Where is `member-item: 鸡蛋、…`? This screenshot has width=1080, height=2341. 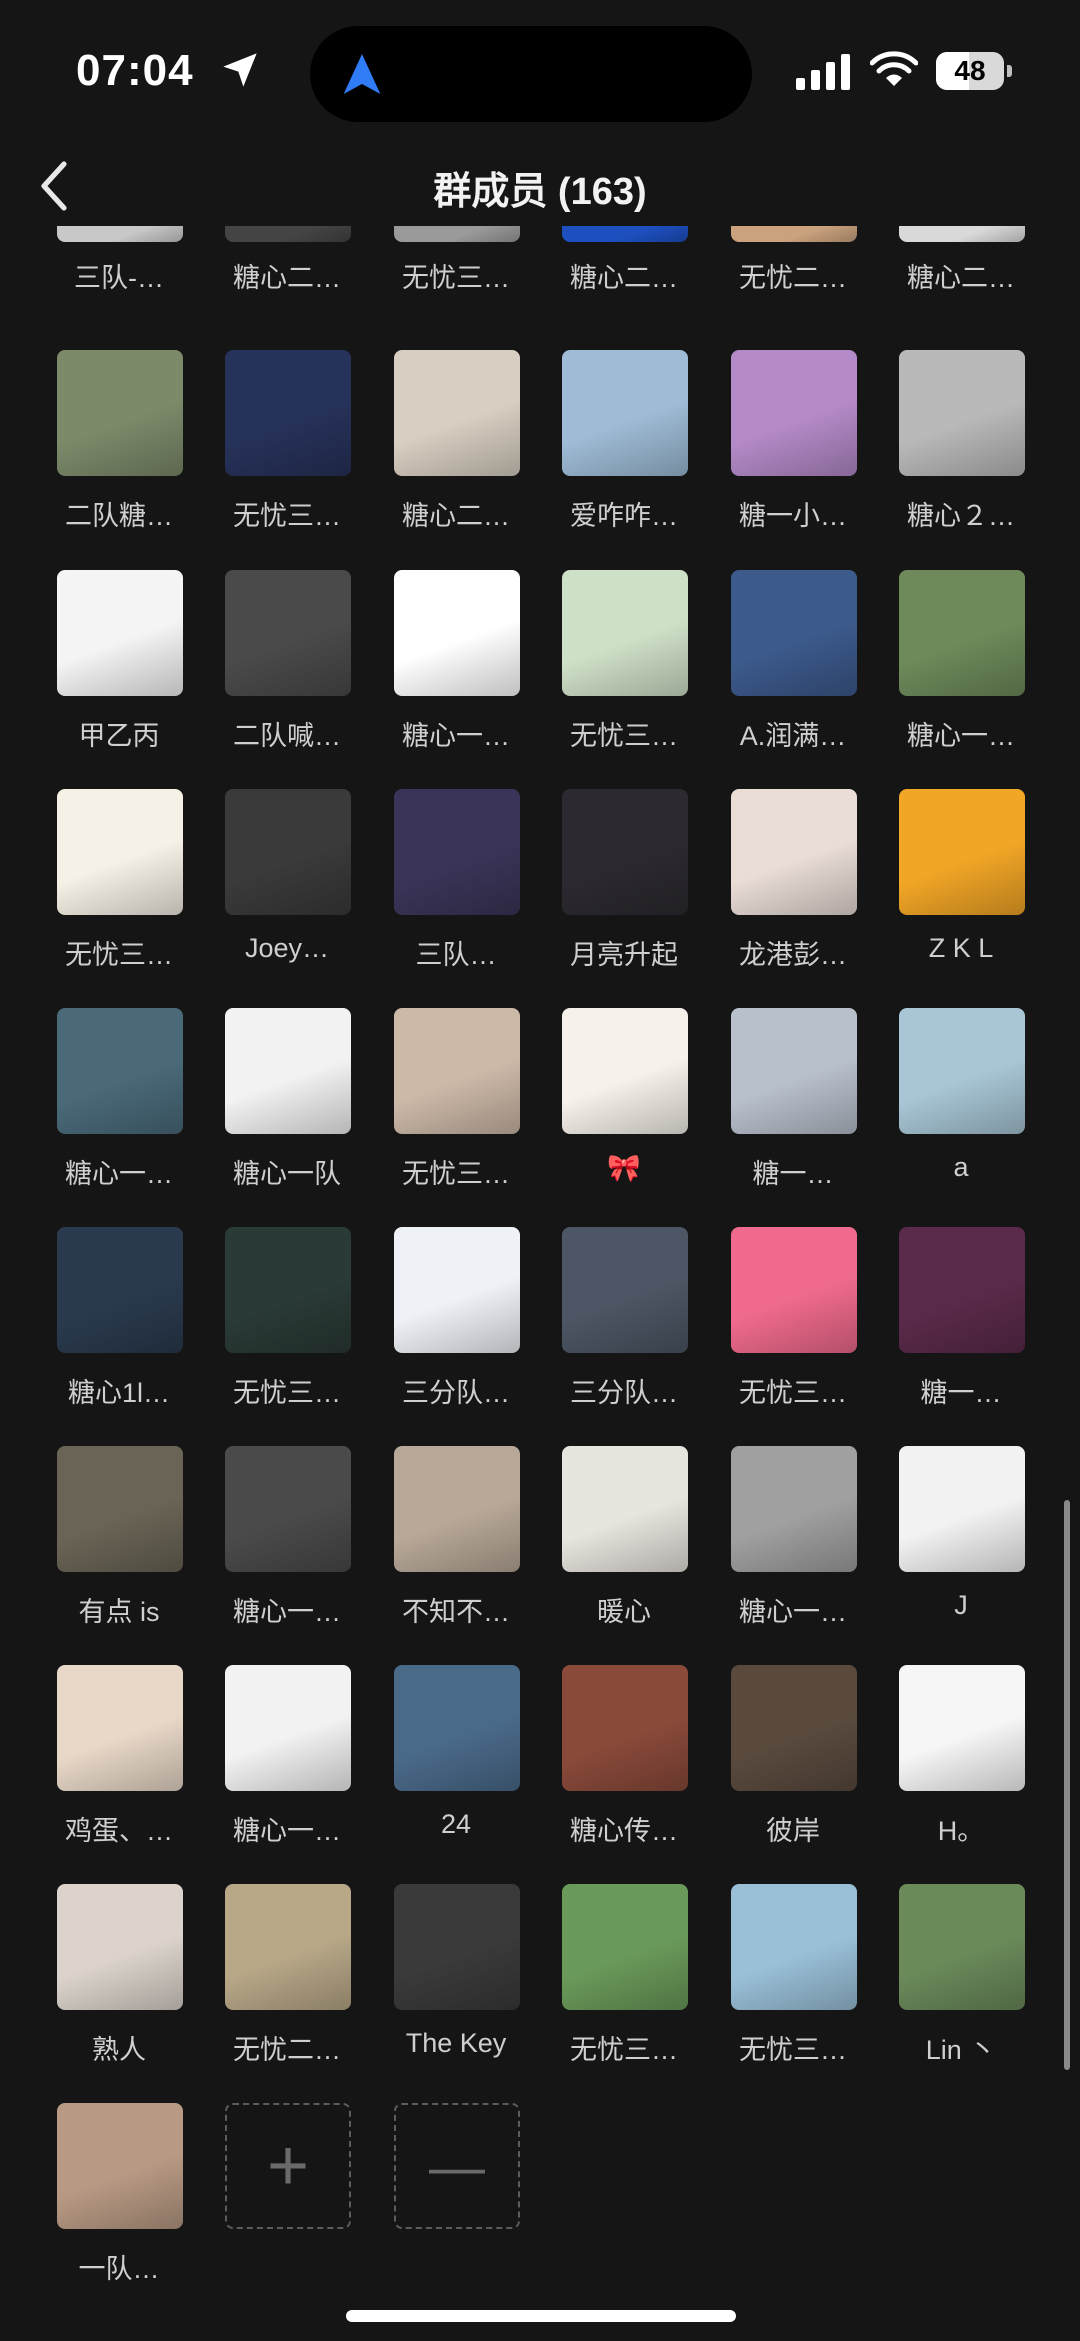
member-item: 鸡蛋、… is located at coordinates (119, 1770).